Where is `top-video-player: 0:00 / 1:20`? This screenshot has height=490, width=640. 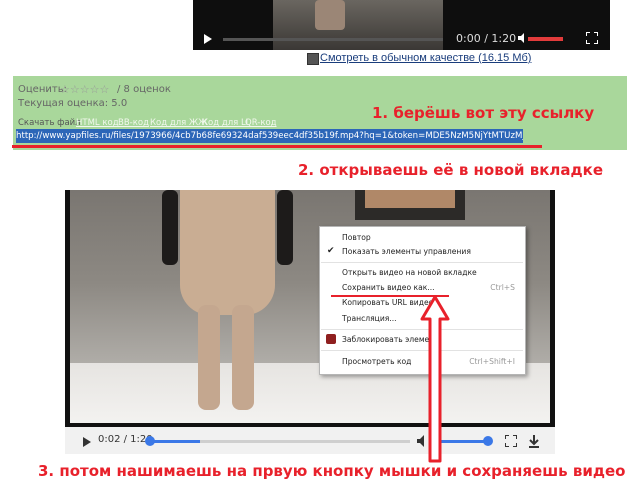 top-video-player: 0:00 / 1:20 is located at coordinates (401, 25).